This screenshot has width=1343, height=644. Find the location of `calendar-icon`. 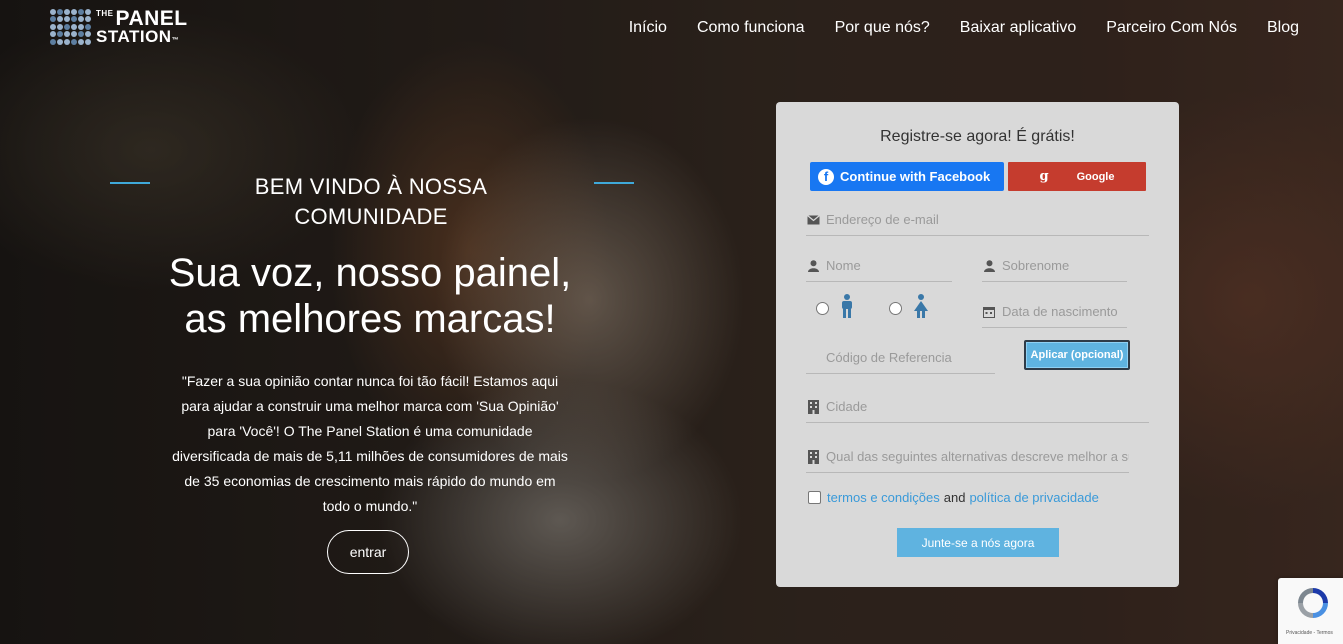

calendar-icon is located at coordinates (989, 312).